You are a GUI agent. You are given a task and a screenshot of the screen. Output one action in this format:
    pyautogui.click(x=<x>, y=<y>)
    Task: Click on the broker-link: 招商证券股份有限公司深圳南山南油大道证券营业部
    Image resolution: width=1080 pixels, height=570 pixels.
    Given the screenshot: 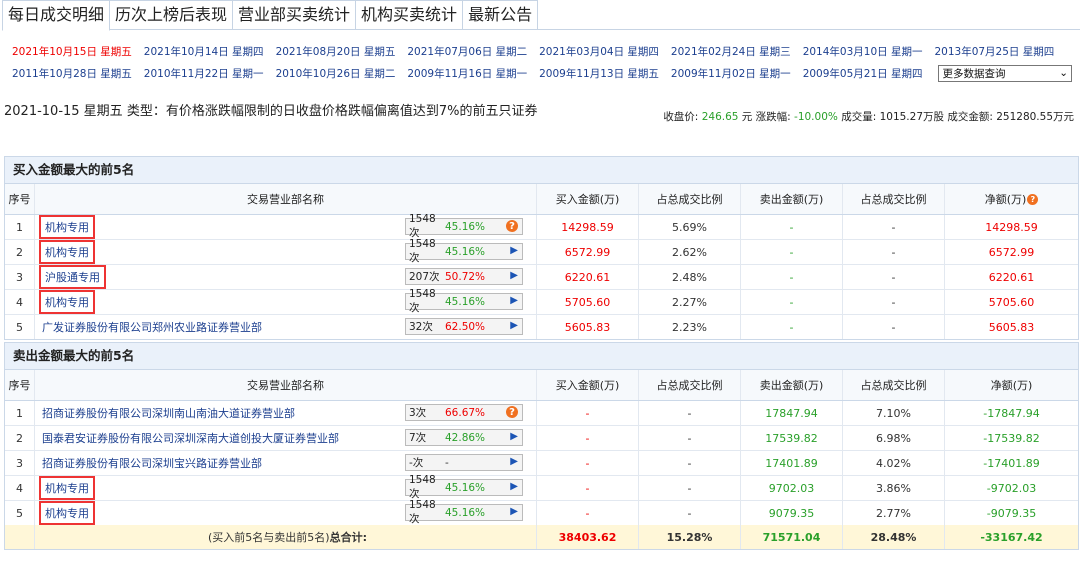 What is the action you would take?
    pyautogui.click(x=168, y=413)
    